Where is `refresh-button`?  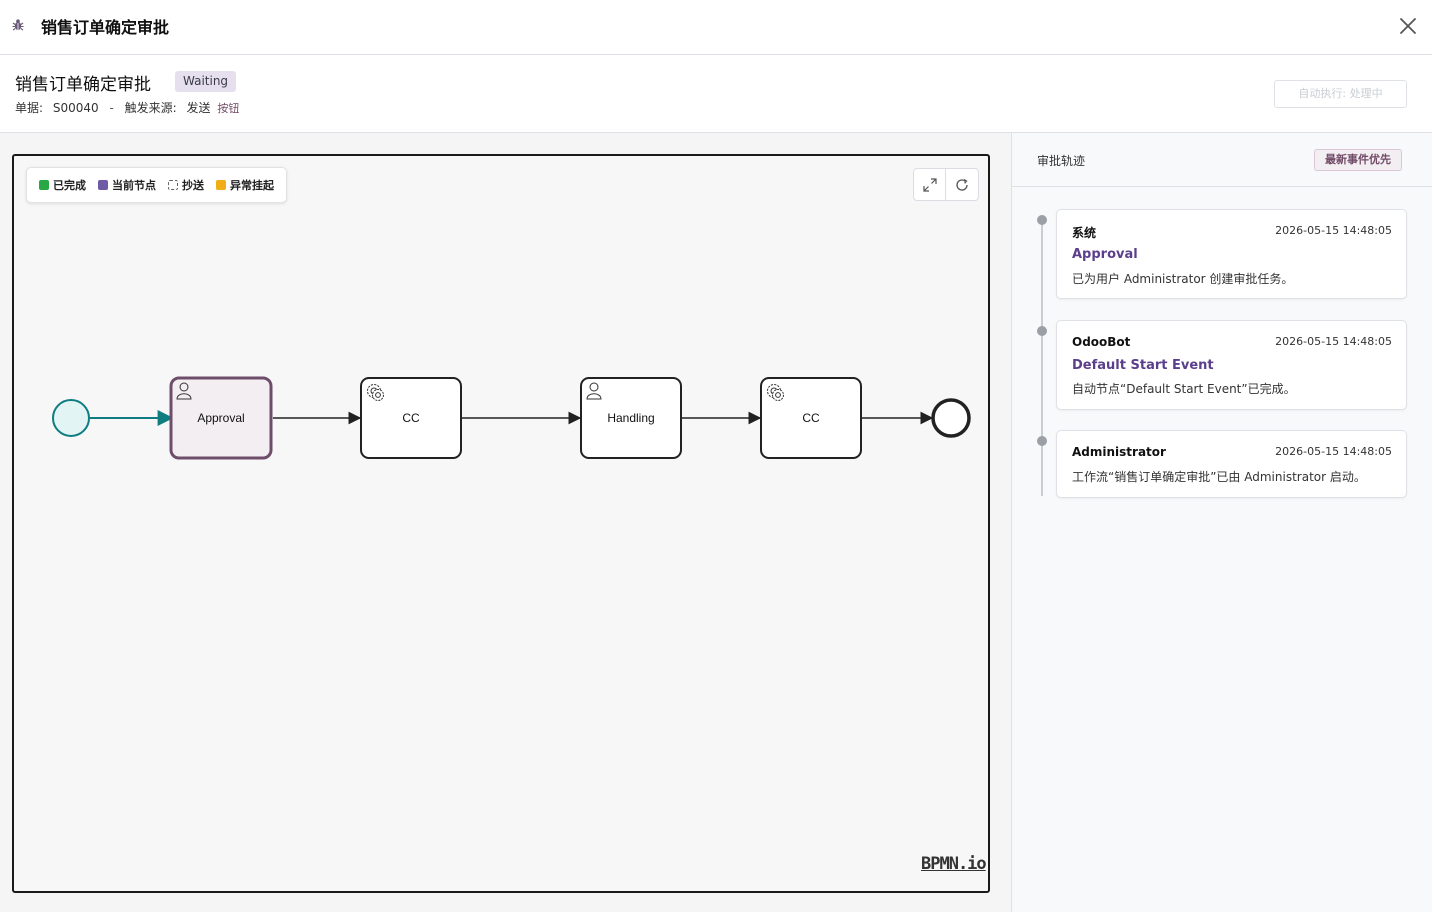
refresh-button is located at coordinates (962, 184).